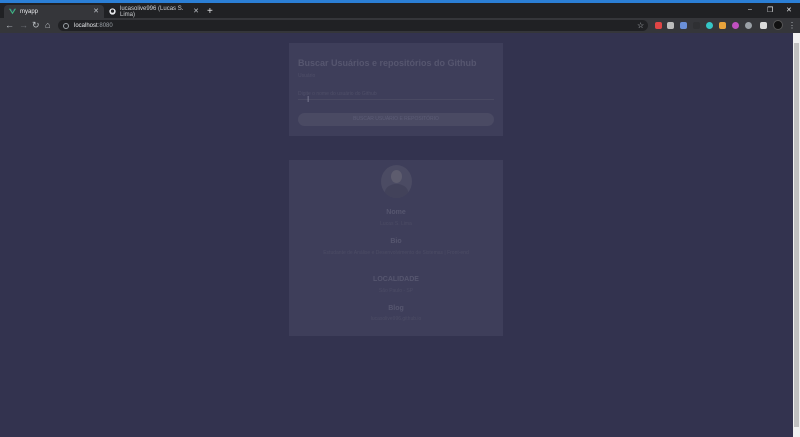 This screenshot has width=800, height=437. Describe the element at coordinates (796, 235) in the screenshot. I see `scrollbar-thumb` at that location.